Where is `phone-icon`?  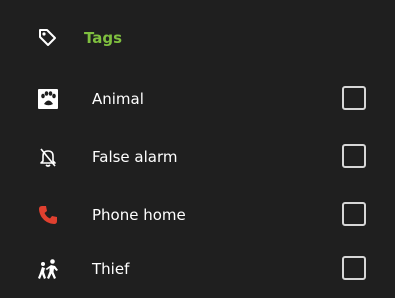 phone-icon is located at coordinates (48, 215).